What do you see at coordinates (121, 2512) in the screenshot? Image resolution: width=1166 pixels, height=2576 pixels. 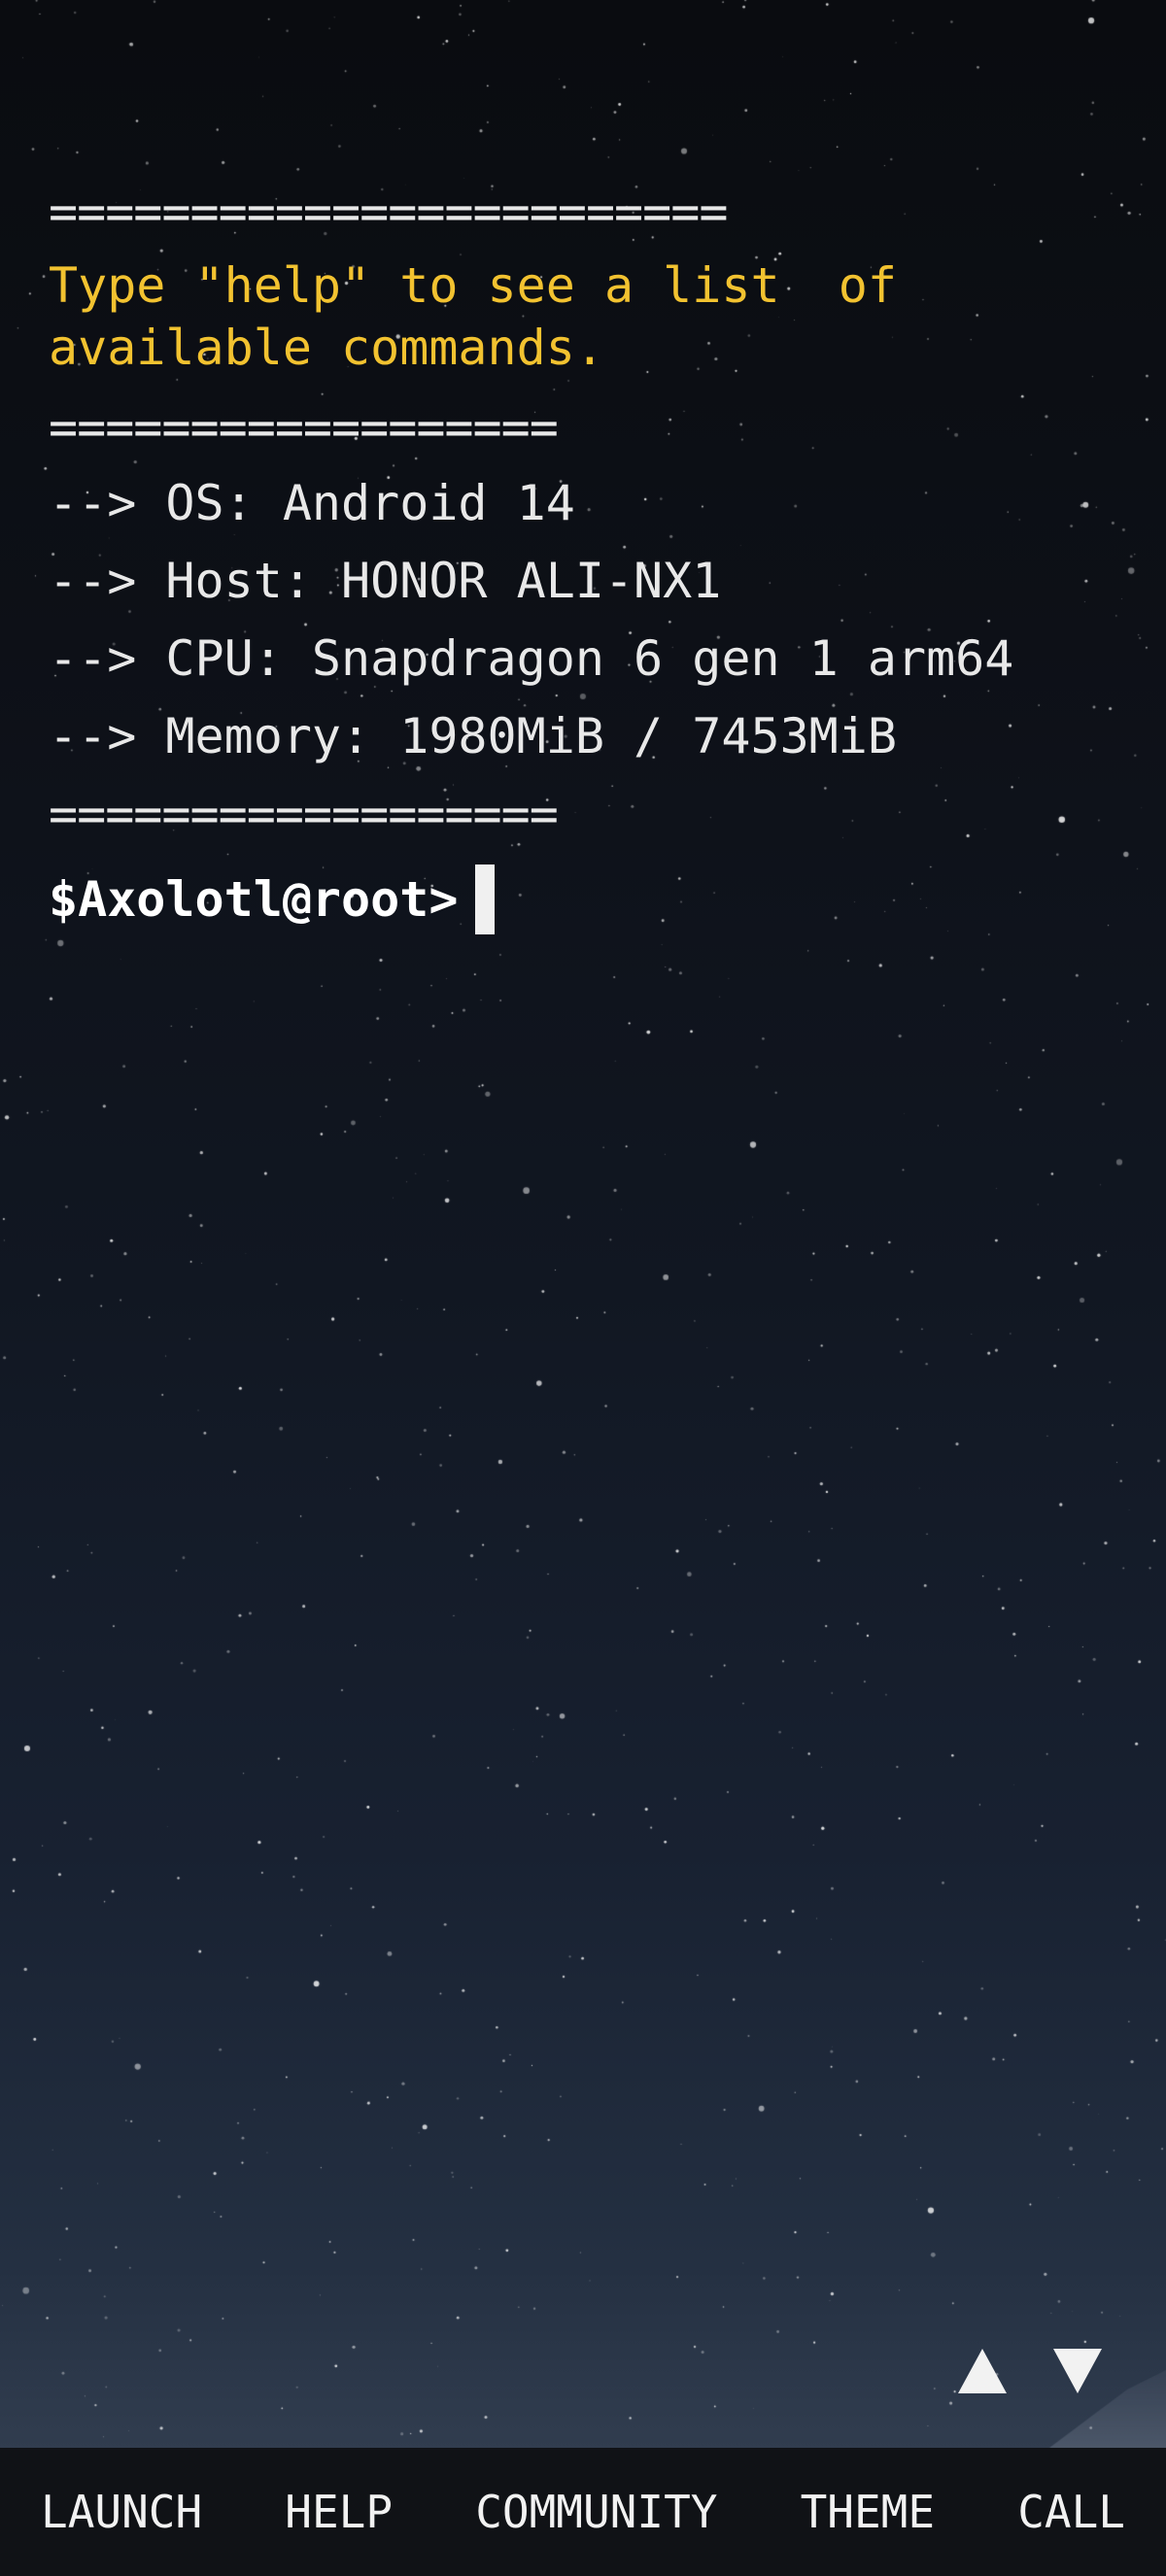 I see `launch-button: LAUNCH` at bounding box center [121, 2512].